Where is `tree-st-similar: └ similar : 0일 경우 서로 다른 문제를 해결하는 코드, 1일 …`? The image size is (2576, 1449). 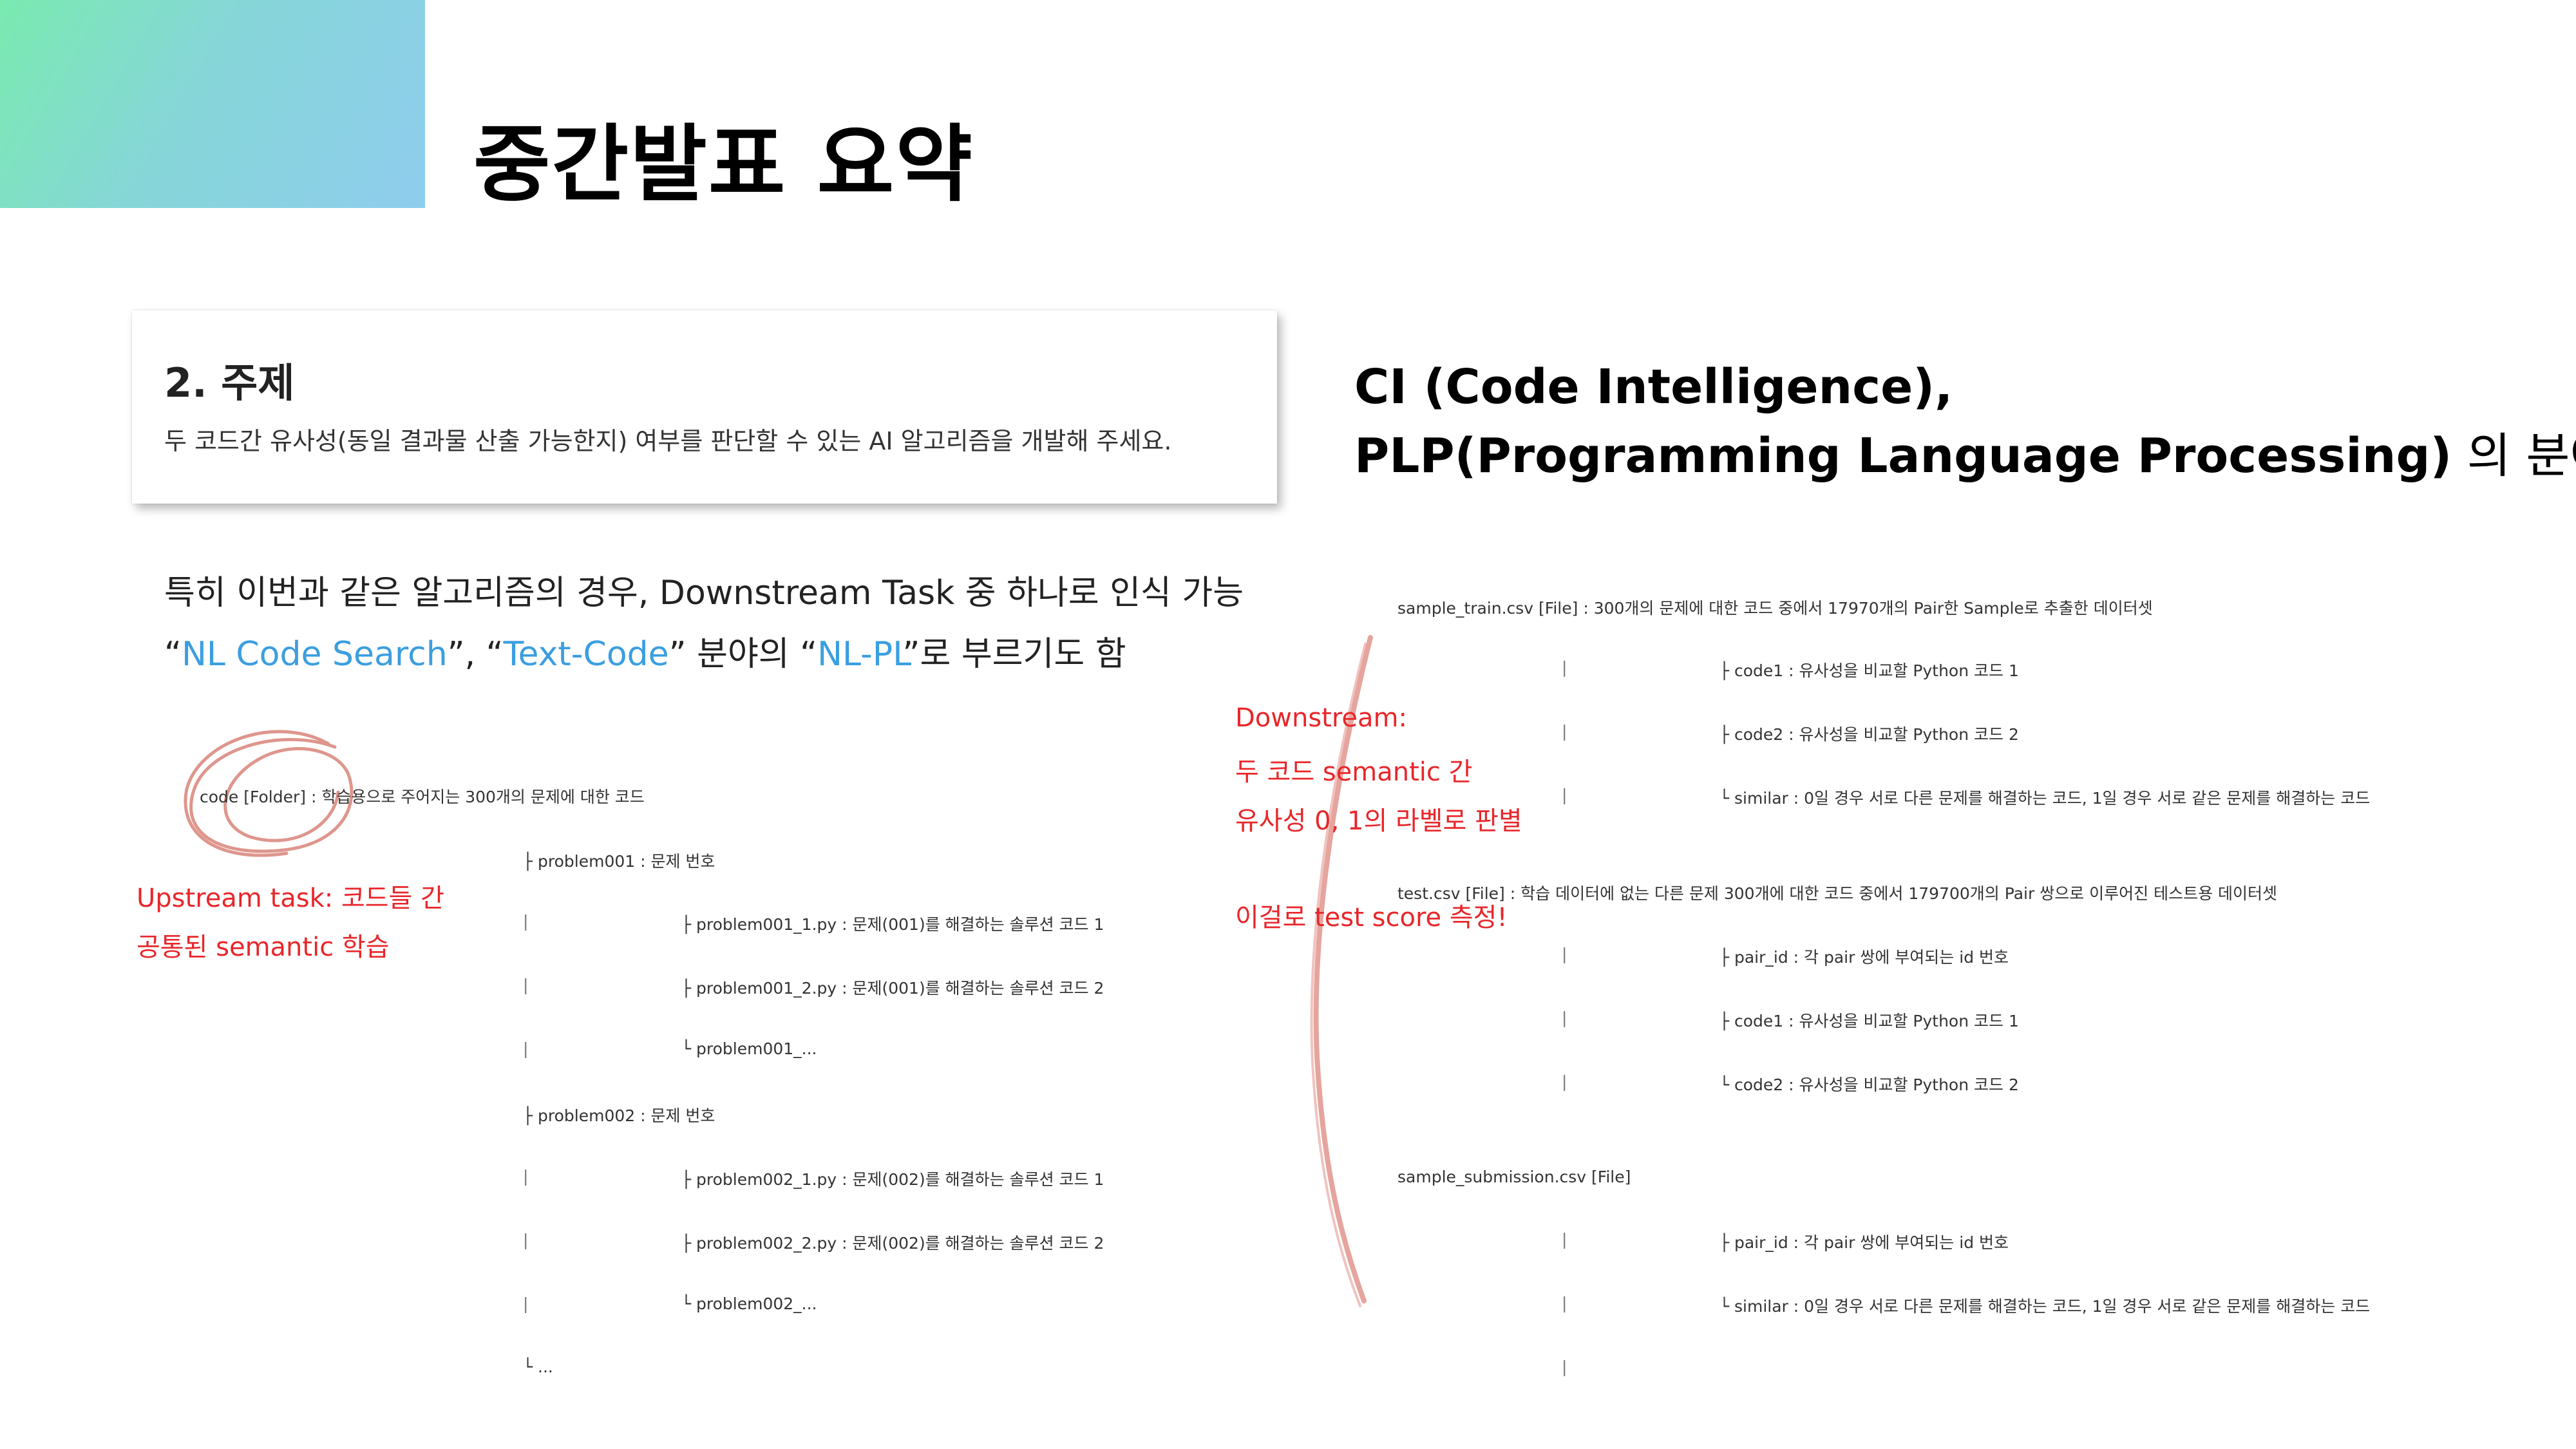 tree-st-similar: └ similar : 0일 경우 서로 다른 문제를 해결하는 코드, 1일 … is located at coordinates (2045, 798).